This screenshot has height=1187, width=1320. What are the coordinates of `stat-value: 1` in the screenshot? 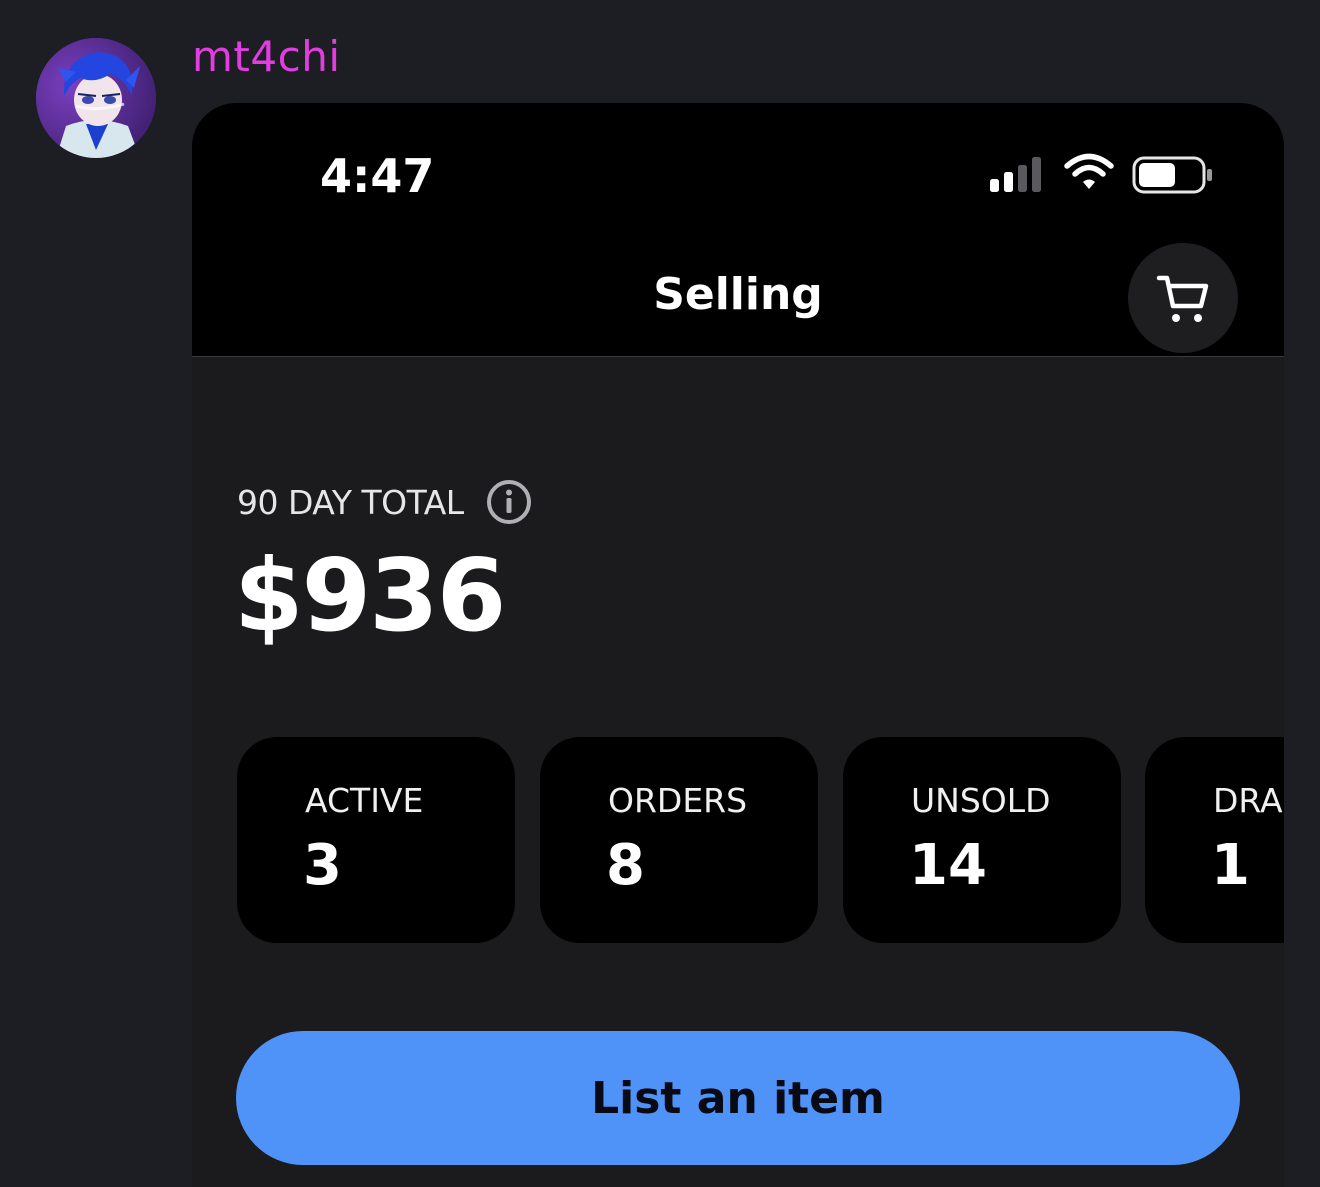 It's located at (1230, 865).